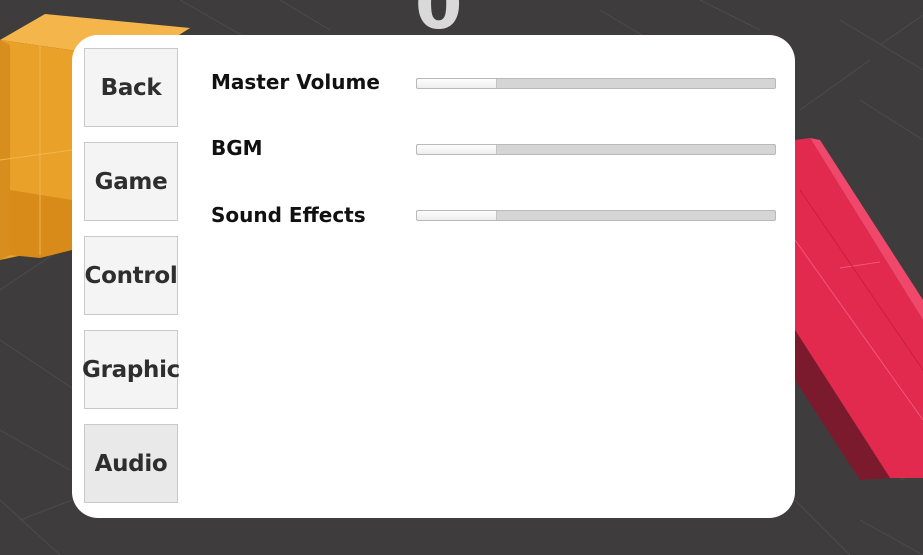  I want to click on tab-audio: Audio, so click(131, 463).